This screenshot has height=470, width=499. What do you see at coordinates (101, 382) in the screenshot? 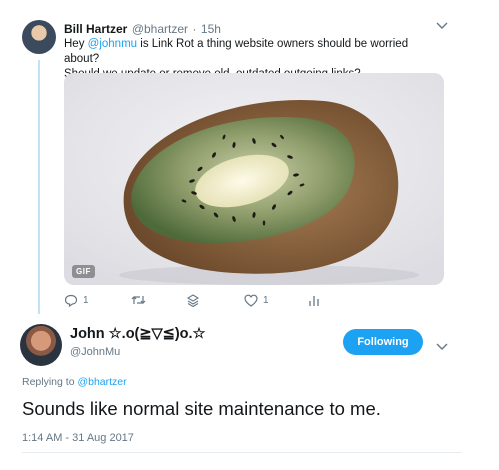
I see `replying-to-handle: @bhartzer` at bounding box center [101, 382].